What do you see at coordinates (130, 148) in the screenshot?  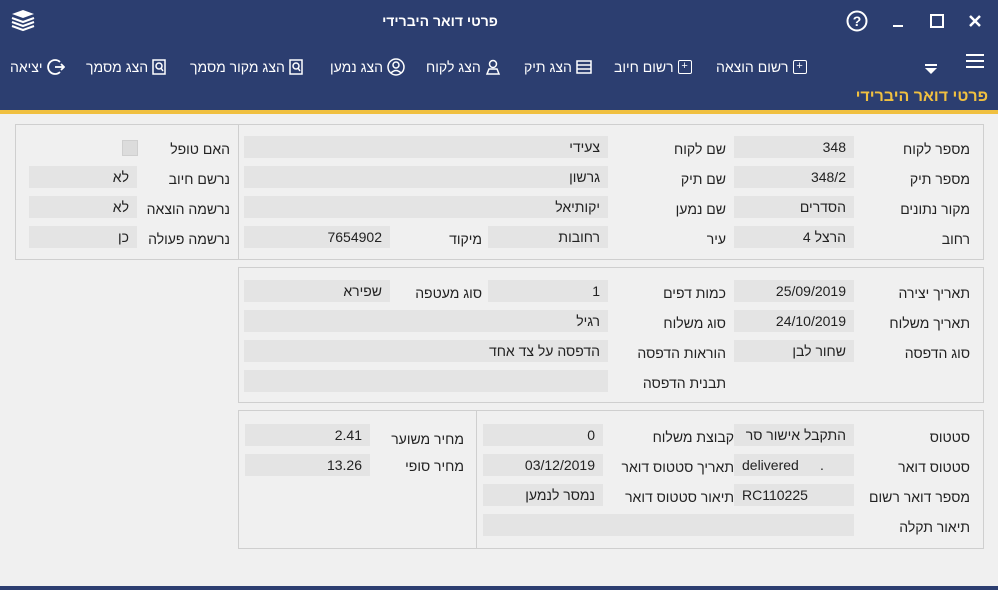 I see `handled-checkbox` at bounding box center [130, 148].